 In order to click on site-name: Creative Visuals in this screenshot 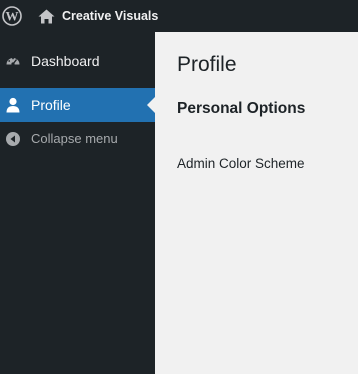, I will do `click(110, 16)`.